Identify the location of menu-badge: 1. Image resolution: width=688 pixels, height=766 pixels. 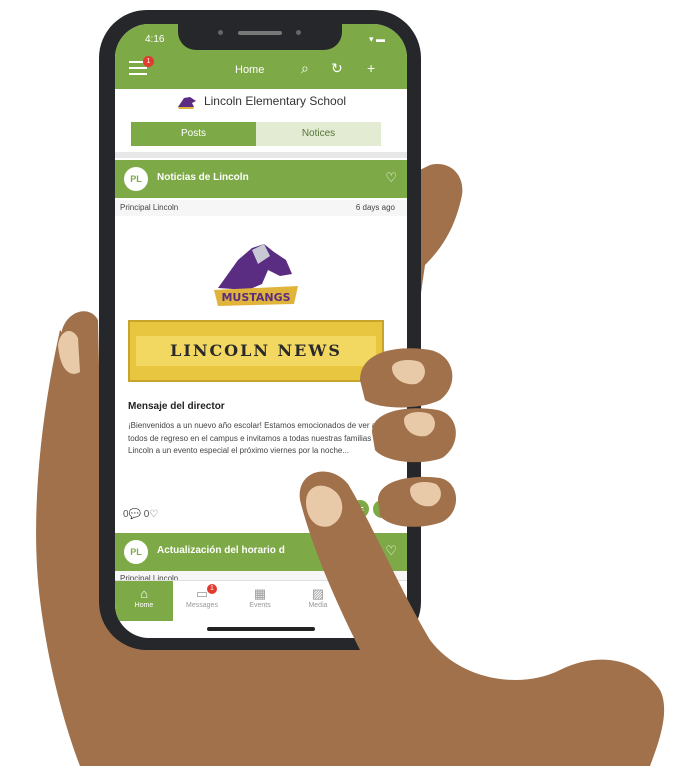
(148, 61).